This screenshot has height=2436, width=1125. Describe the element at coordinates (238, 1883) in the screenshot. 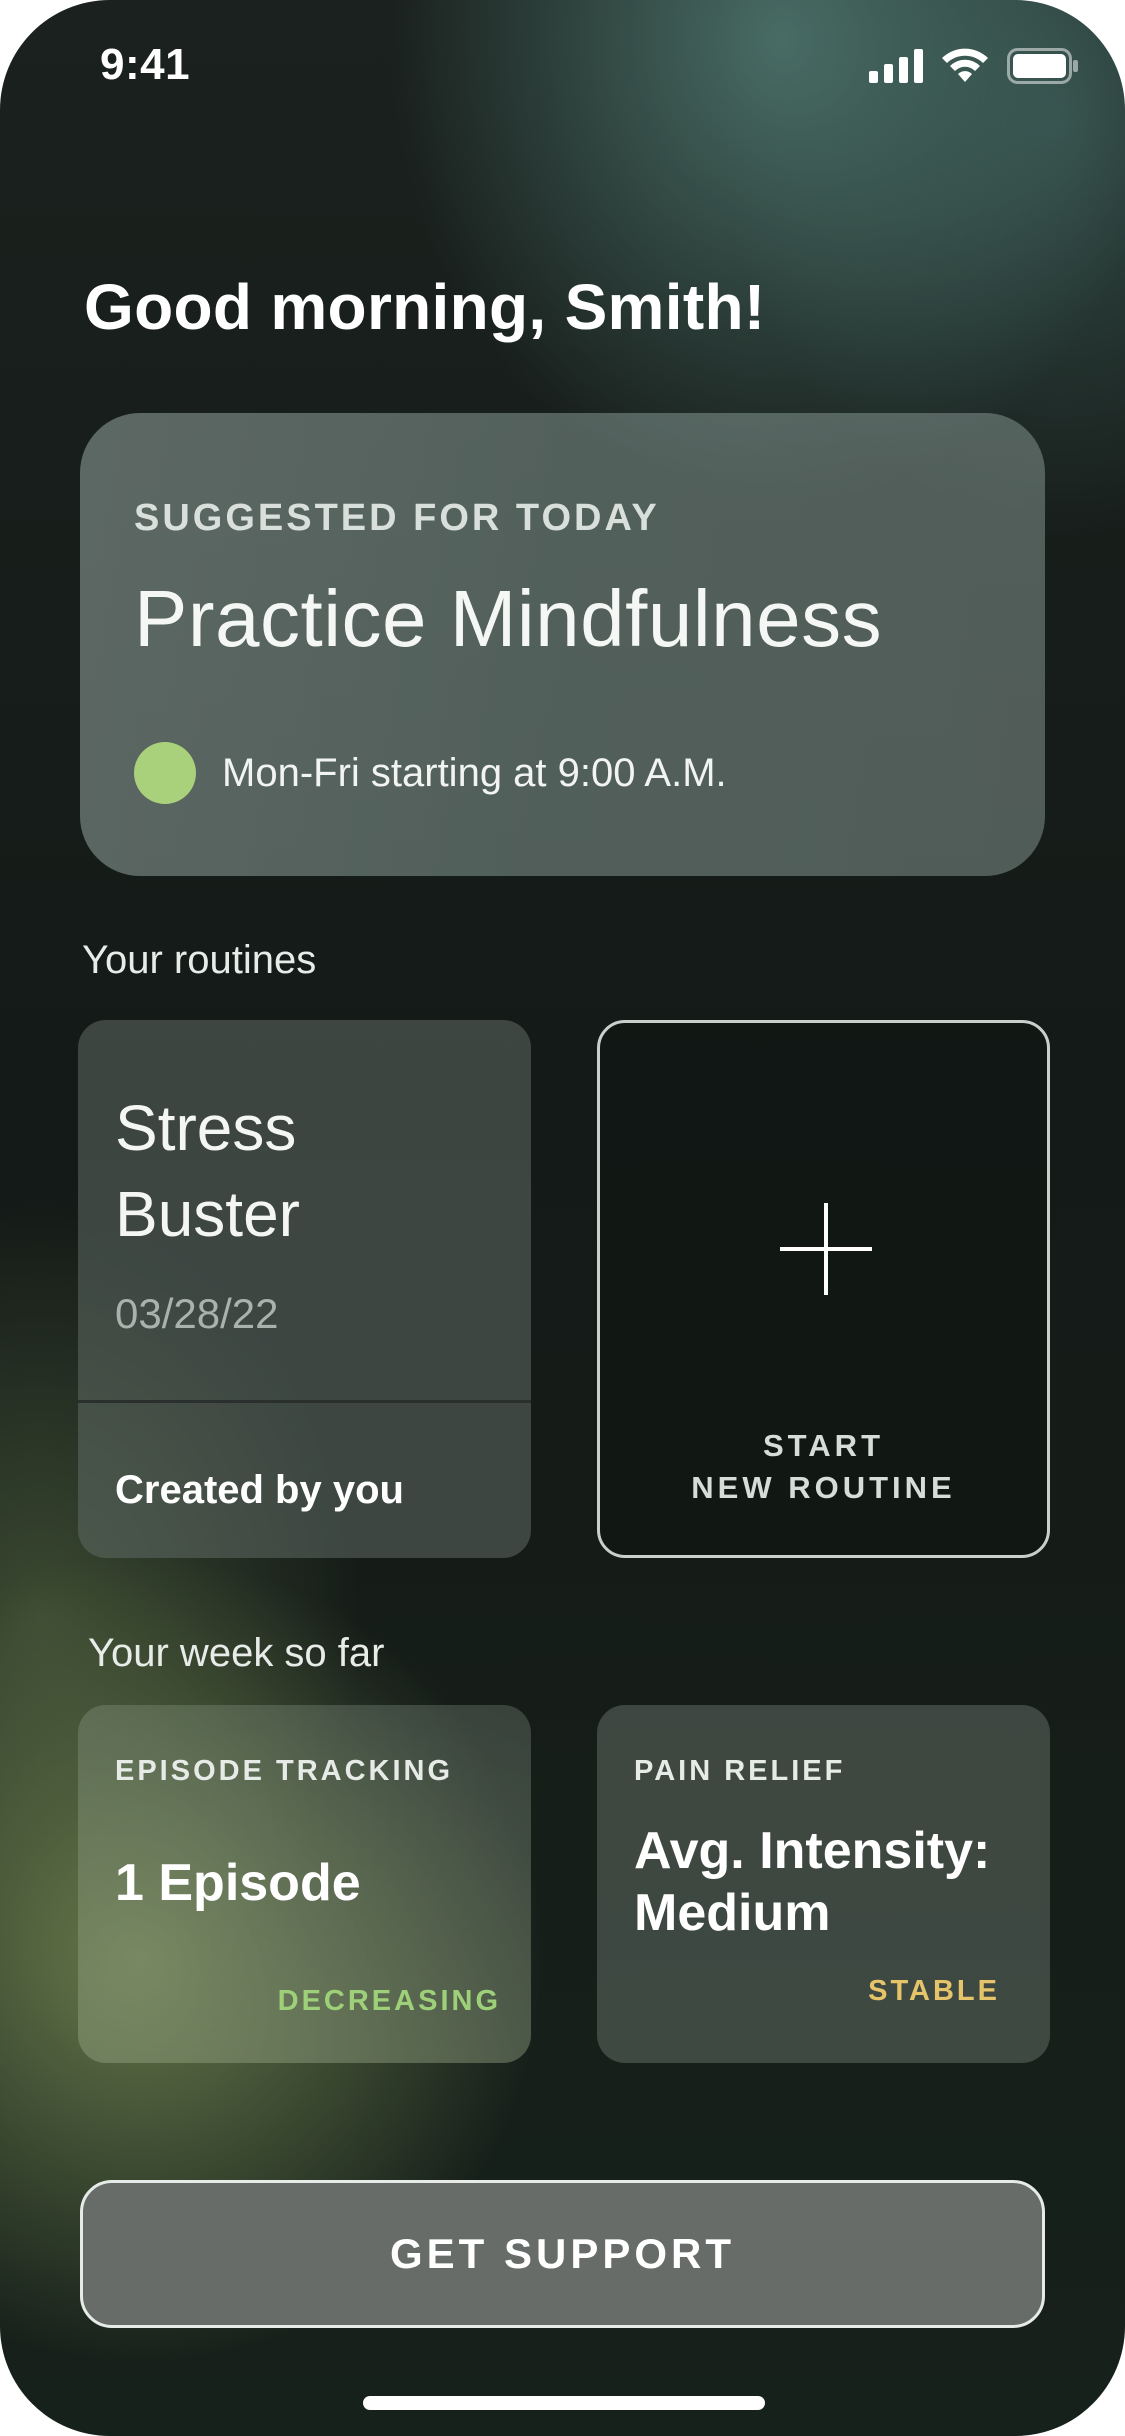

I see `episode-count: 1 Episode` at that location.